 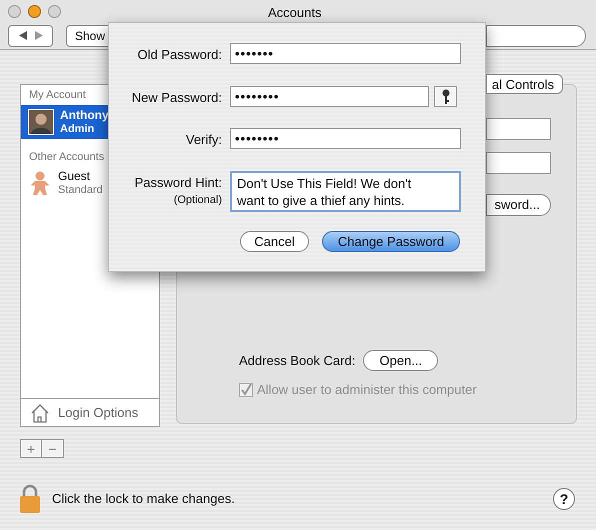 What do you see at coordinates (177, 97) in the screenshot?
I see `field-label: New Password:` at bounding box center [177, 97].